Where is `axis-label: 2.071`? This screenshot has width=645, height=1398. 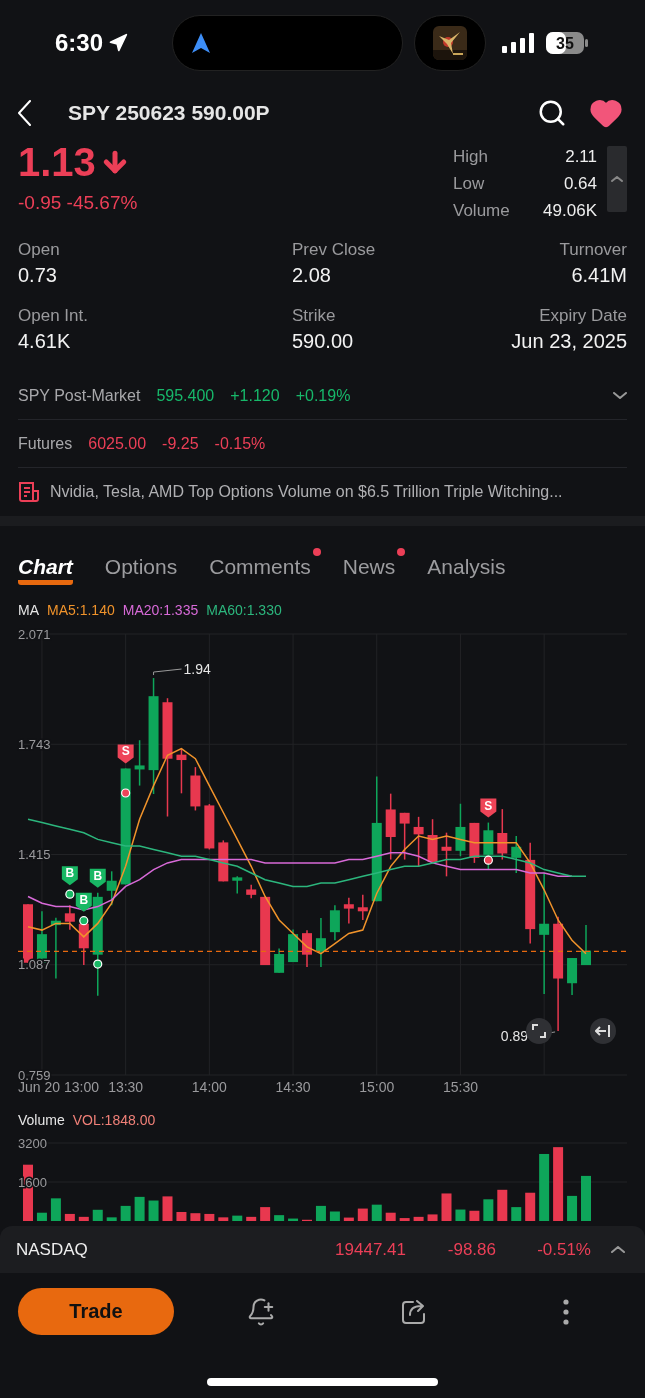
axis-label: 2.071 is located at coordinates (34, 634).